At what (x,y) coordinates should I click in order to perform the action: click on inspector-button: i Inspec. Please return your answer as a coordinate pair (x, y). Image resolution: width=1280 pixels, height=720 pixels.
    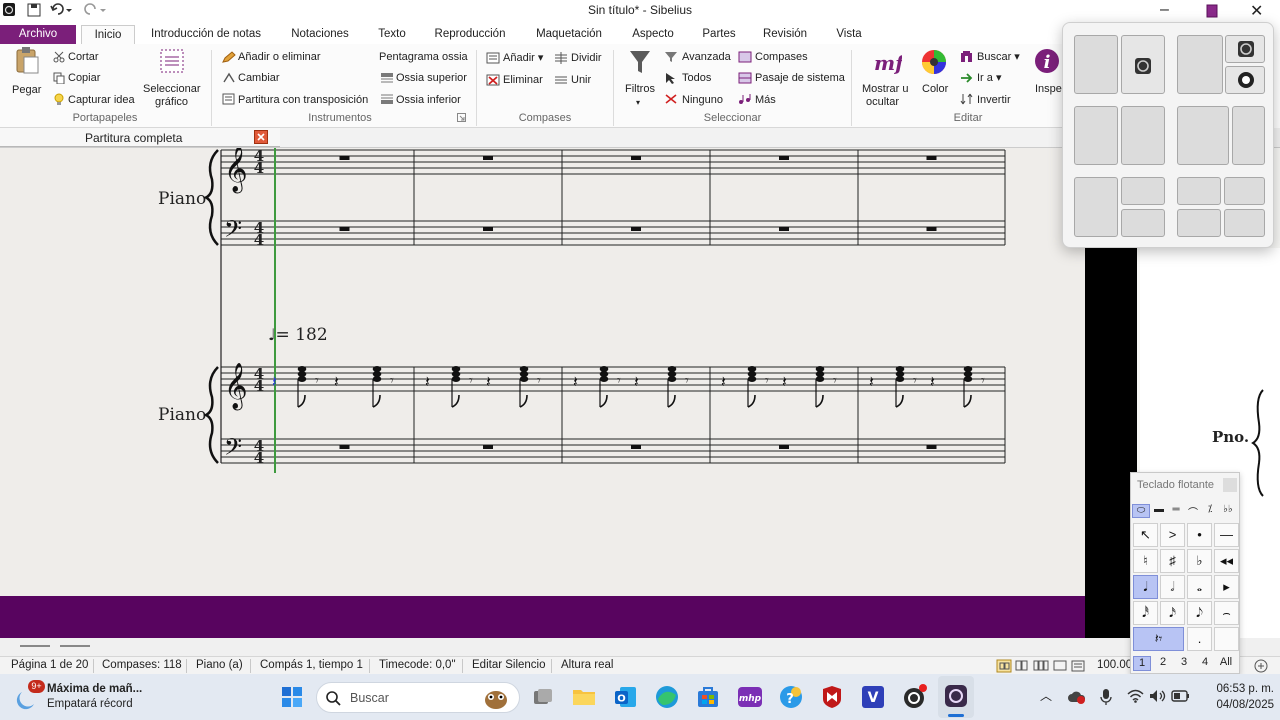
    Looking at the image, I should click on (1046, 80).